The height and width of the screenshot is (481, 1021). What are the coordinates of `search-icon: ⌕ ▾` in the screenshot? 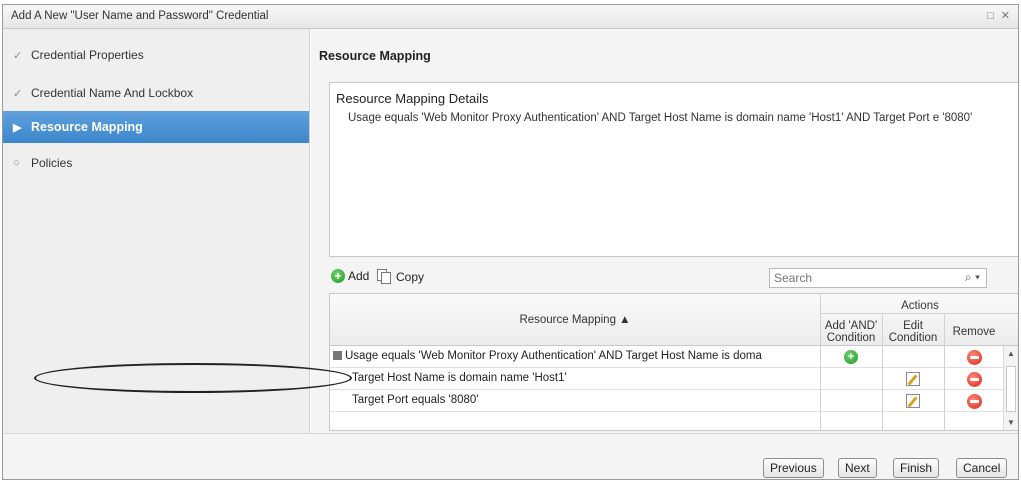 It's located at (972, 277).